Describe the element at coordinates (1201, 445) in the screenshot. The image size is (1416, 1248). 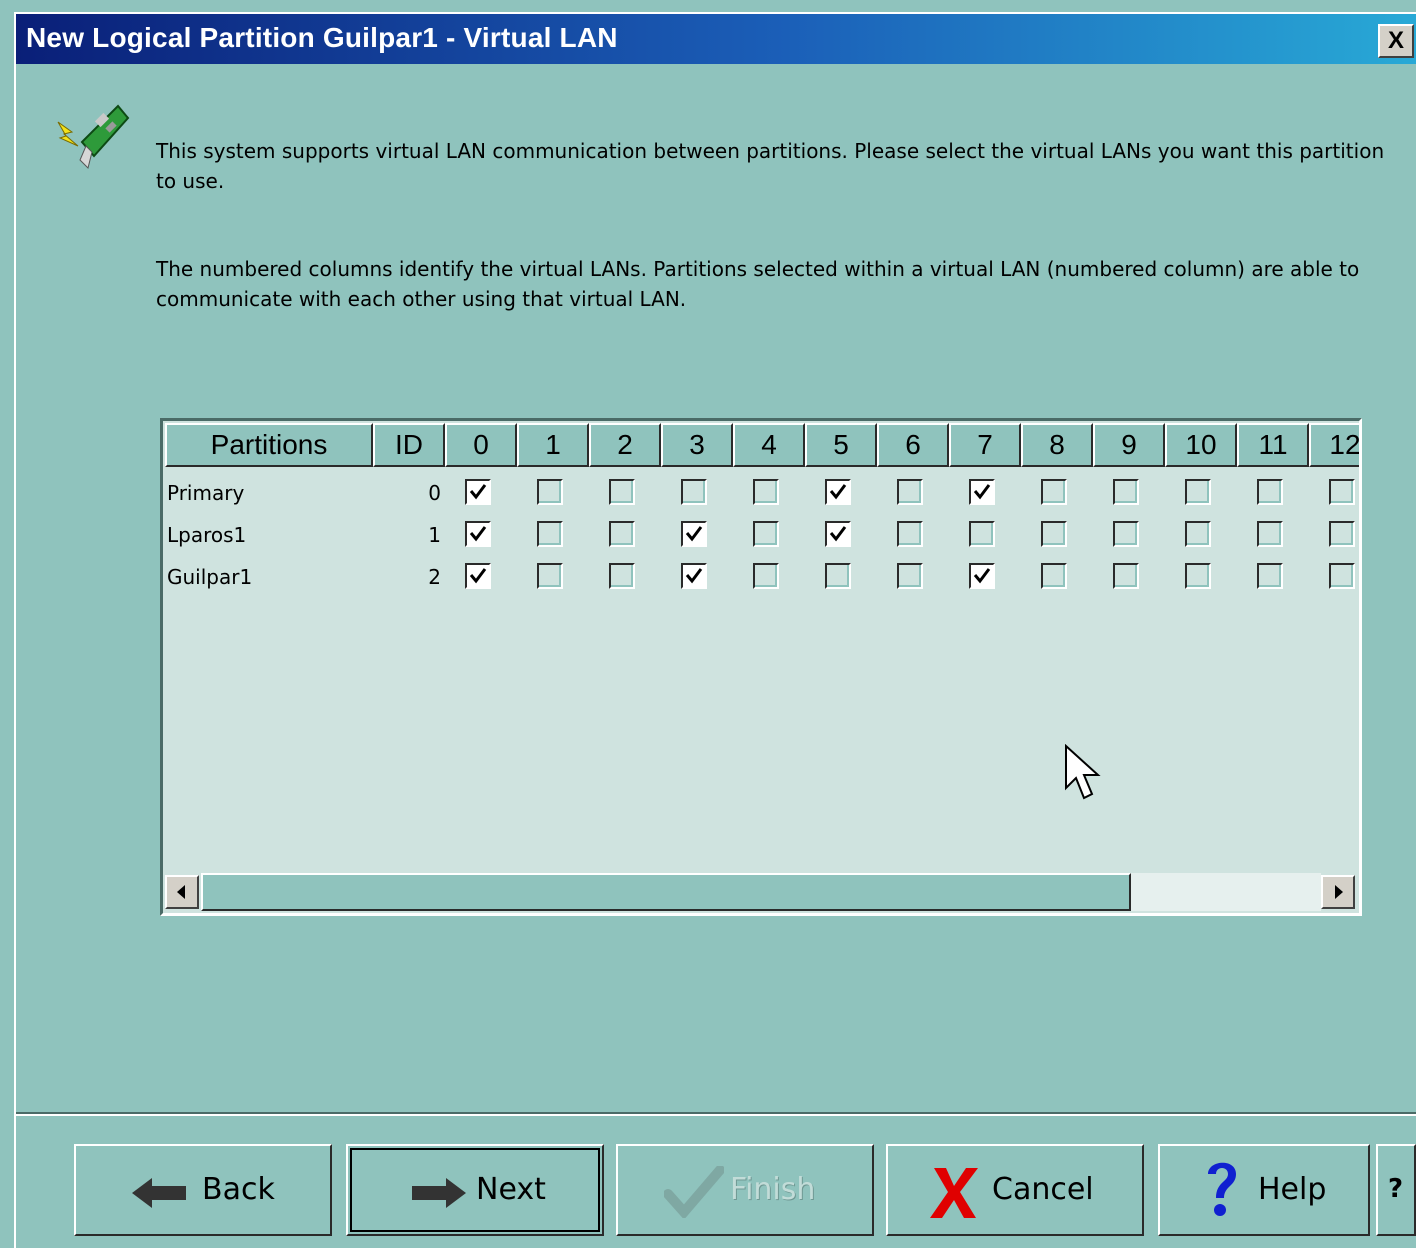
I see `column-header-lan-10: 10` at that location.